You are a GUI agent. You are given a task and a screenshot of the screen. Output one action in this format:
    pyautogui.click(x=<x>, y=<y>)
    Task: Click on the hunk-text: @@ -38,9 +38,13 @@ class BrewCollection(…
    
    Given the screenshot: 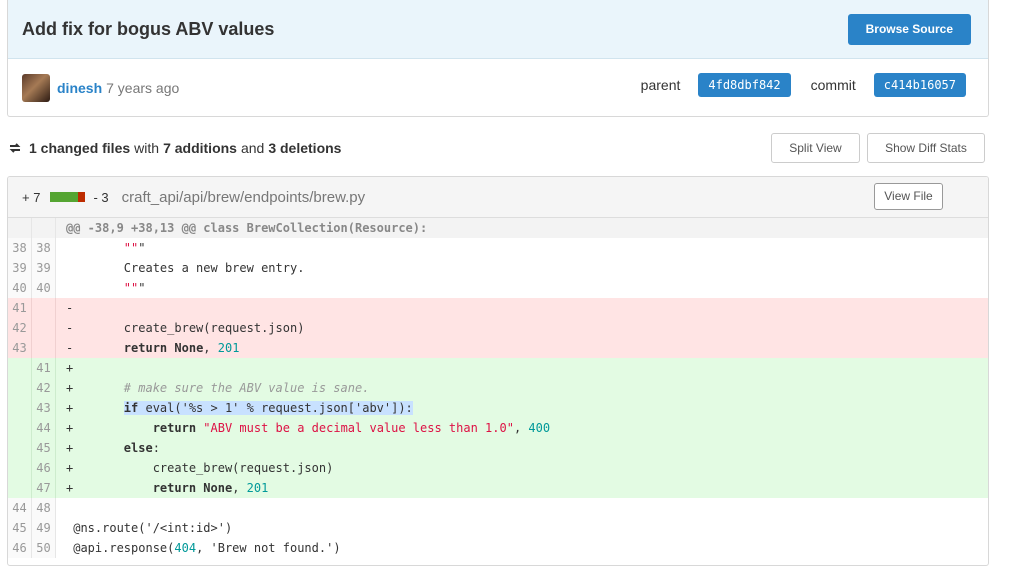 What is the action you would take?
    pyautogui.click(x=247, y=228)
    